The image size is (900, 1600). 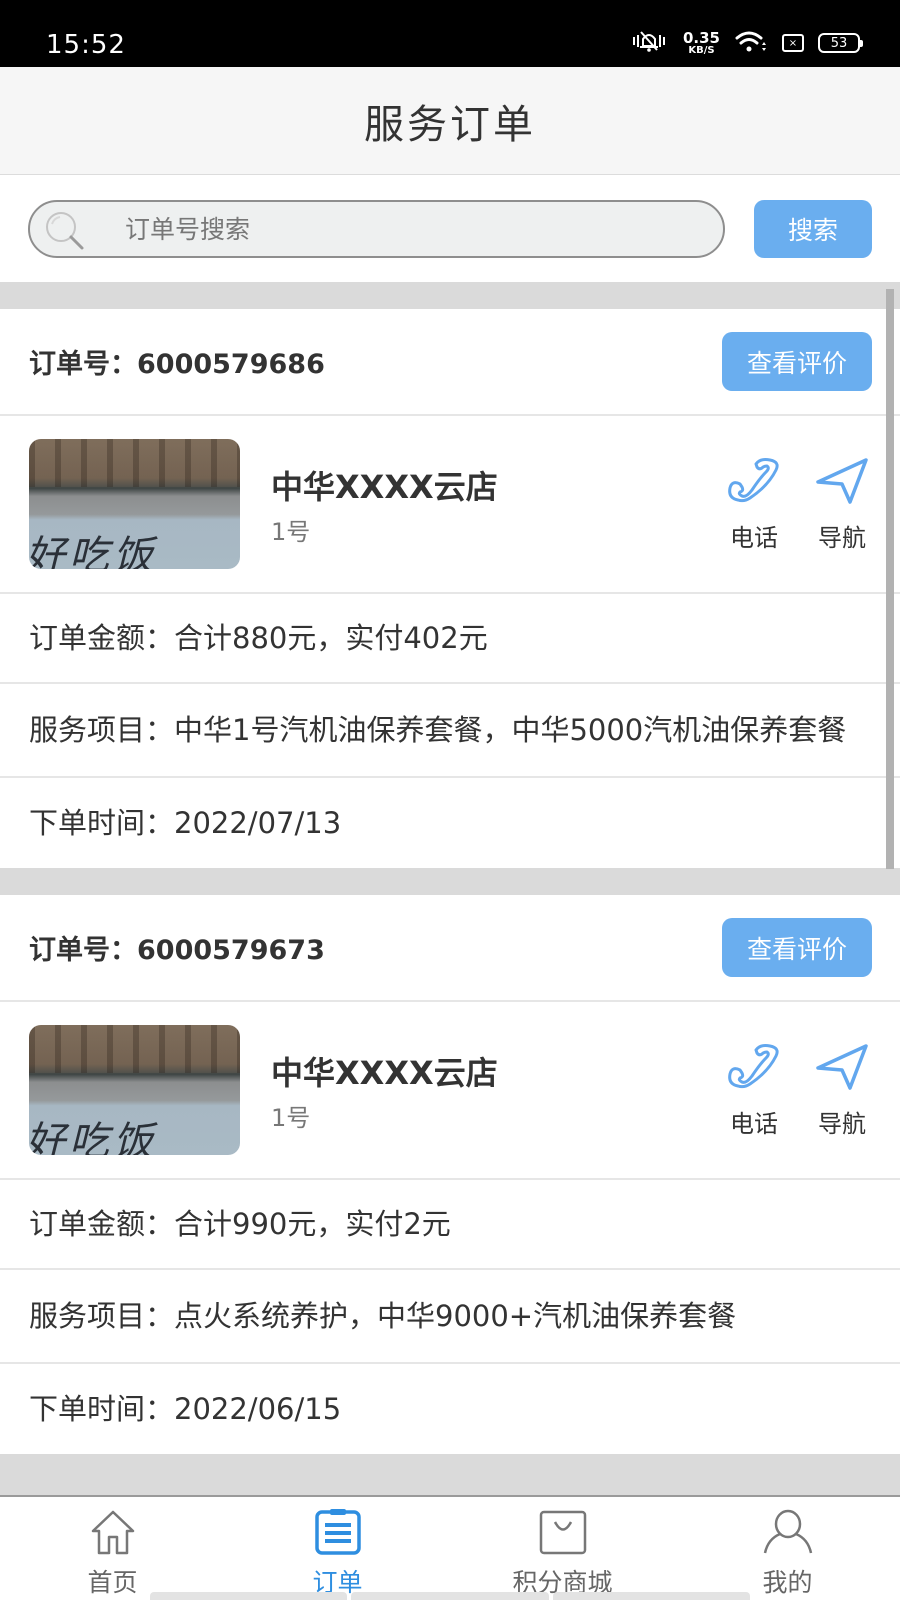 I want to click on status-time: 15:52, so click(x=86, y=45).